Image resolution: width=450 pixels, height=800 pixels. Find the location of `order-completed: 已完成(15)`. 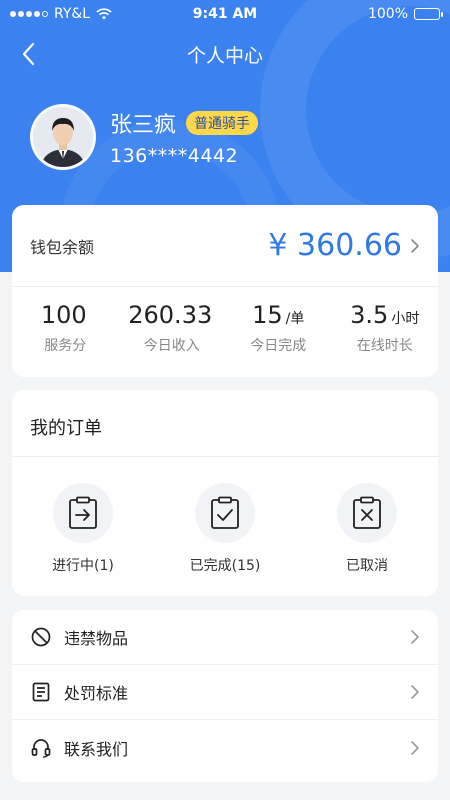

order-completed: 已完成(15) is located at coordinates (225, 529).